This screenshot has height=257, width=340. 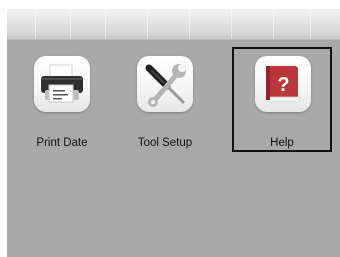 I want to click on app-tool-setup: Tool Setup, so click(x=165, y=106).